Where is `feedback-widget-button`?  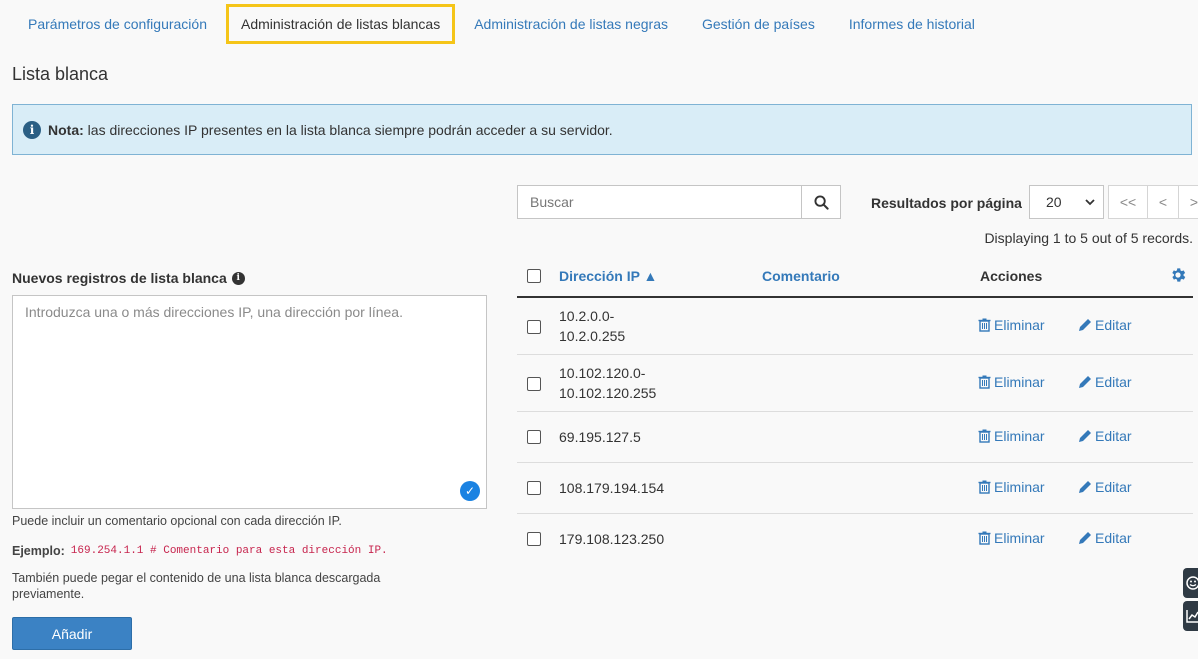 feedback-widget-button is located at coordinates (1190, 583).